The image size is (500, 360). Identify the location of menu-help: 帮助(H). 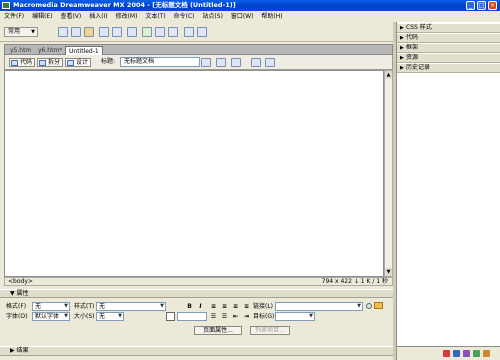
(271, 16).